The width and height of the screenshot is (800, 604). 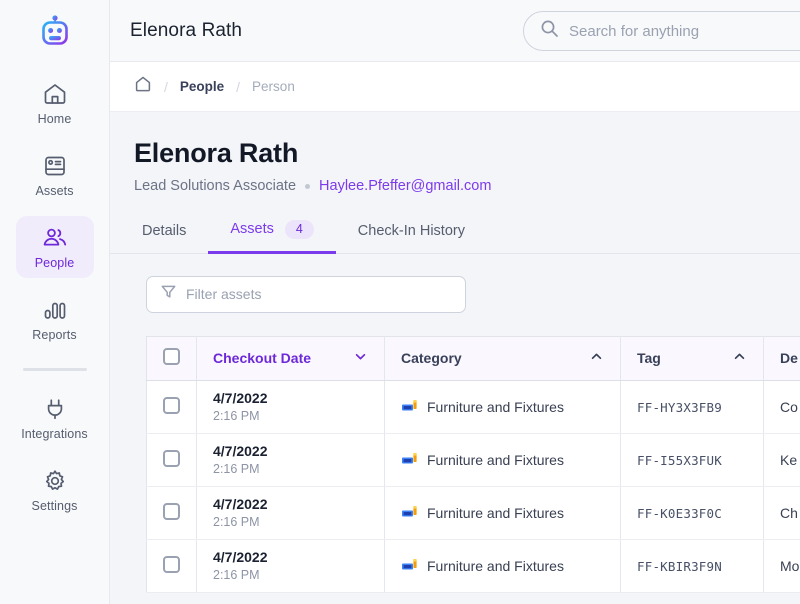 I want to click on sidebar-item-label: Integrations, so click(x=54, y=434).